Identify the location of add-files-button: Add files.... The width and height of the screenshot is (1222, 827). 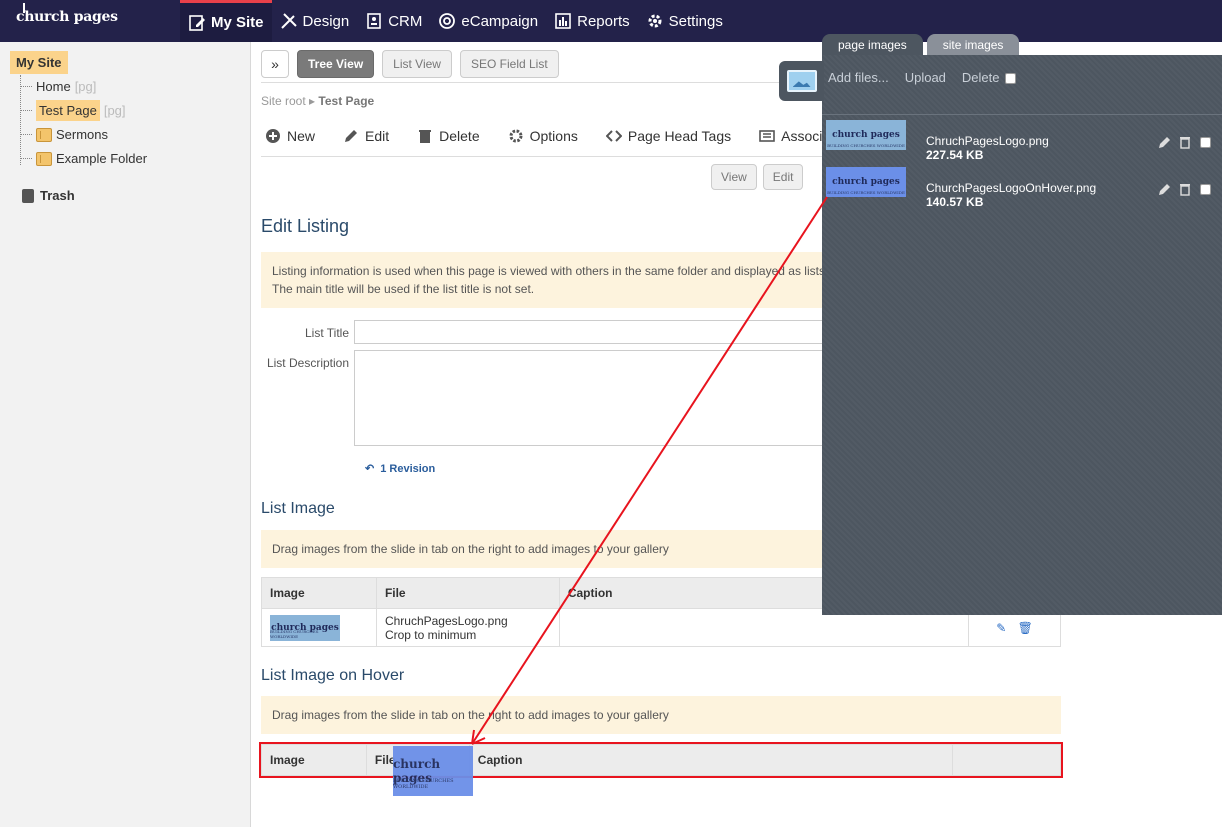
(858, 77).